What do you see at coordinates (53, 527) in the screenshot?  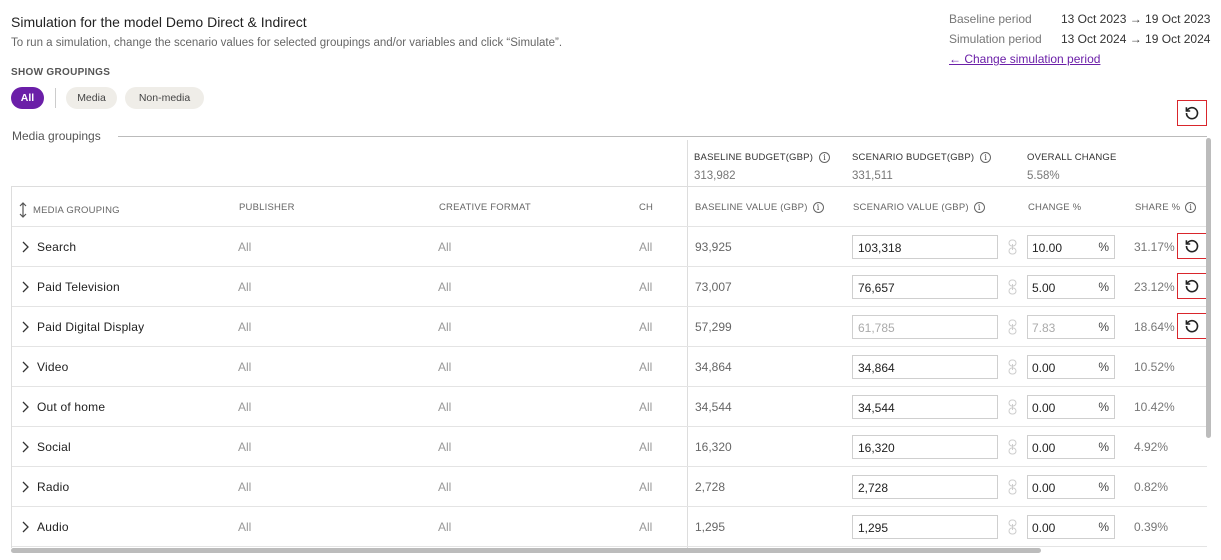 I see `media-grouping-name: Audio` at bounding box center [53, 527].